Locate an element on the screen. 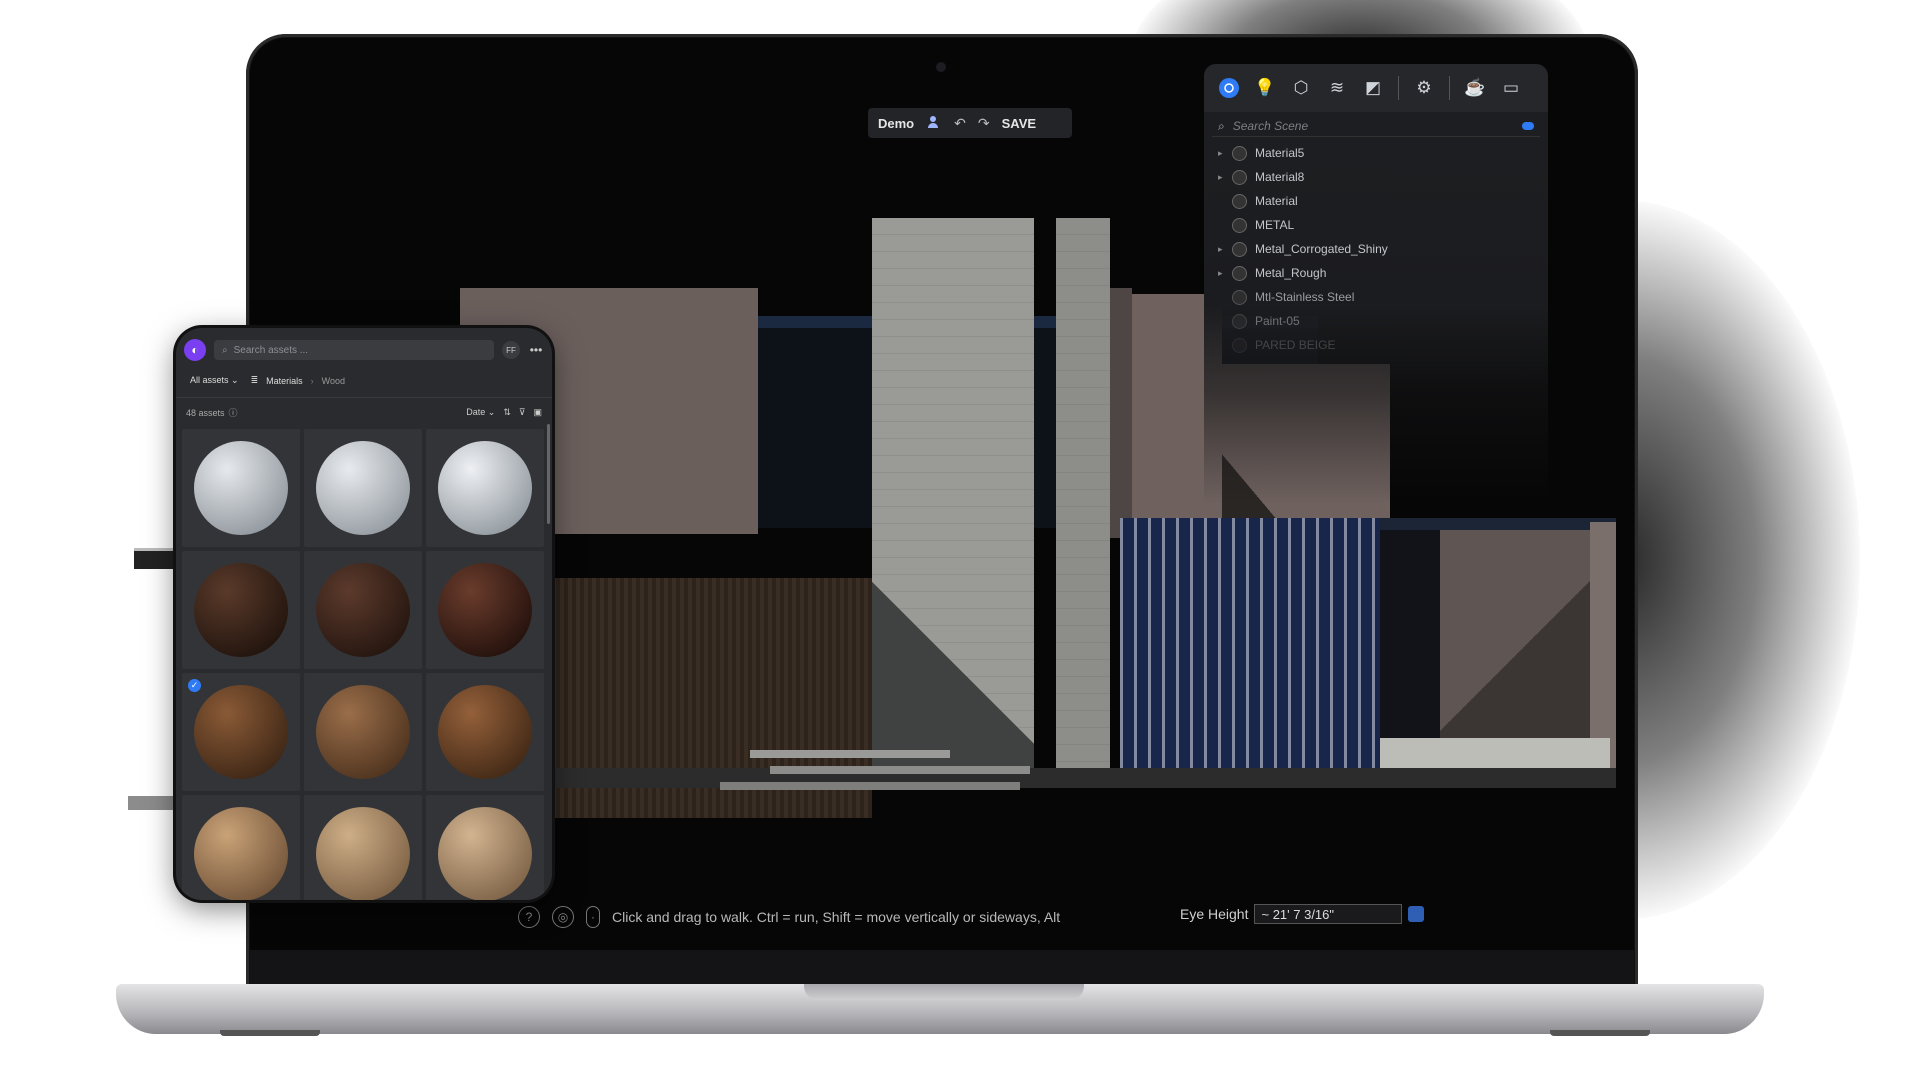  outliner-item: PARED BEIGE is located at coordinates (1376, 345).